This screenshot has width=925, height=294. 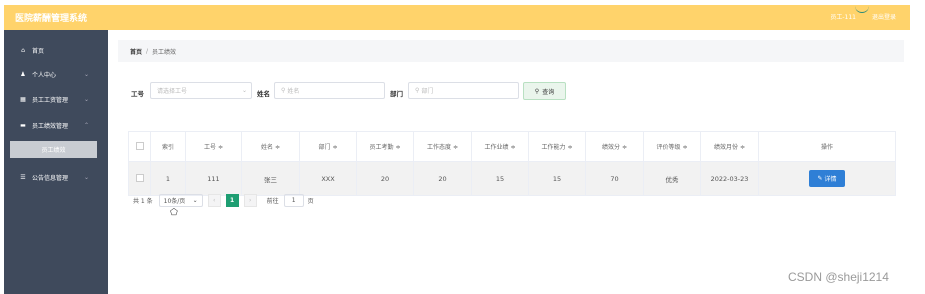 I want to click on user-label: 员工-111, so click(x=850, y=16).